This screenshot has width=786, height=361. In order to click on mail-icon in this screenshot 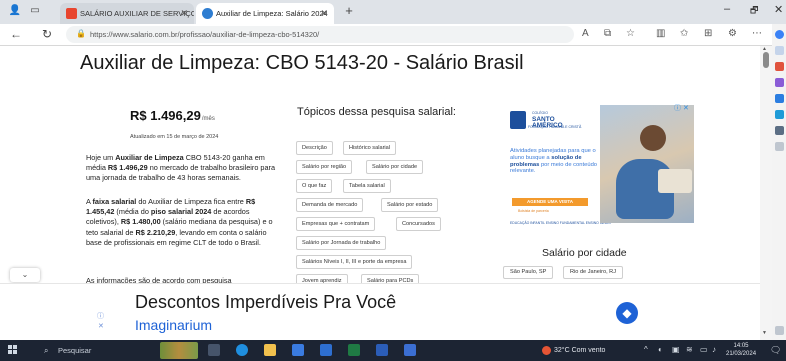, I will do `click(326, 350)`.